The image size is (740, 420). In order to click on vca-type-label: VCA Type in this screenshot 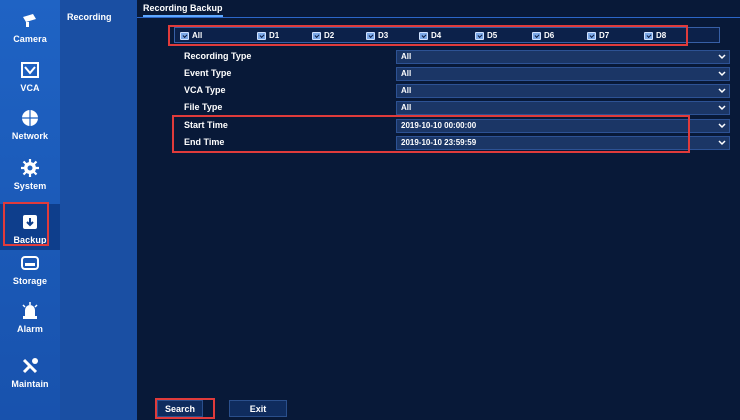, I will do `click(205, 90)`.